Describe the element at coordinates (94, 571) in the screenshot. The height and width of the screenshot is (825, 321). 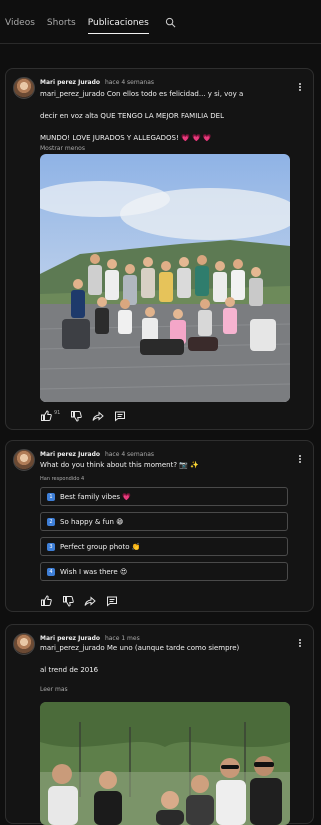
I see `poll-option-label: Wish I was there 😍` at that location.